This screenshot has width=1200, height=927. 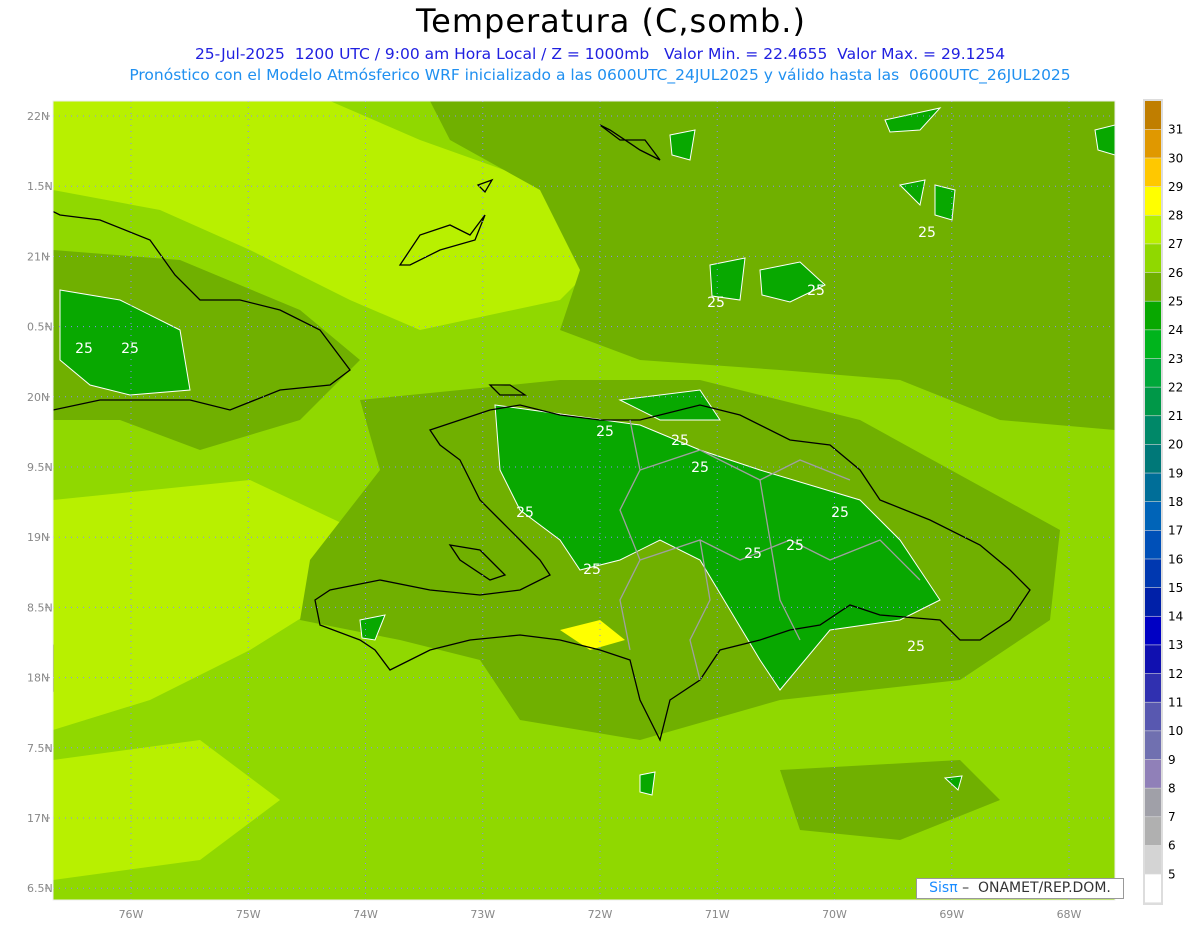 What do you see at coordinates (943, 888) in the screenshot?
I see `logo-brand: Sisπ` at bounding box center [943, 888].